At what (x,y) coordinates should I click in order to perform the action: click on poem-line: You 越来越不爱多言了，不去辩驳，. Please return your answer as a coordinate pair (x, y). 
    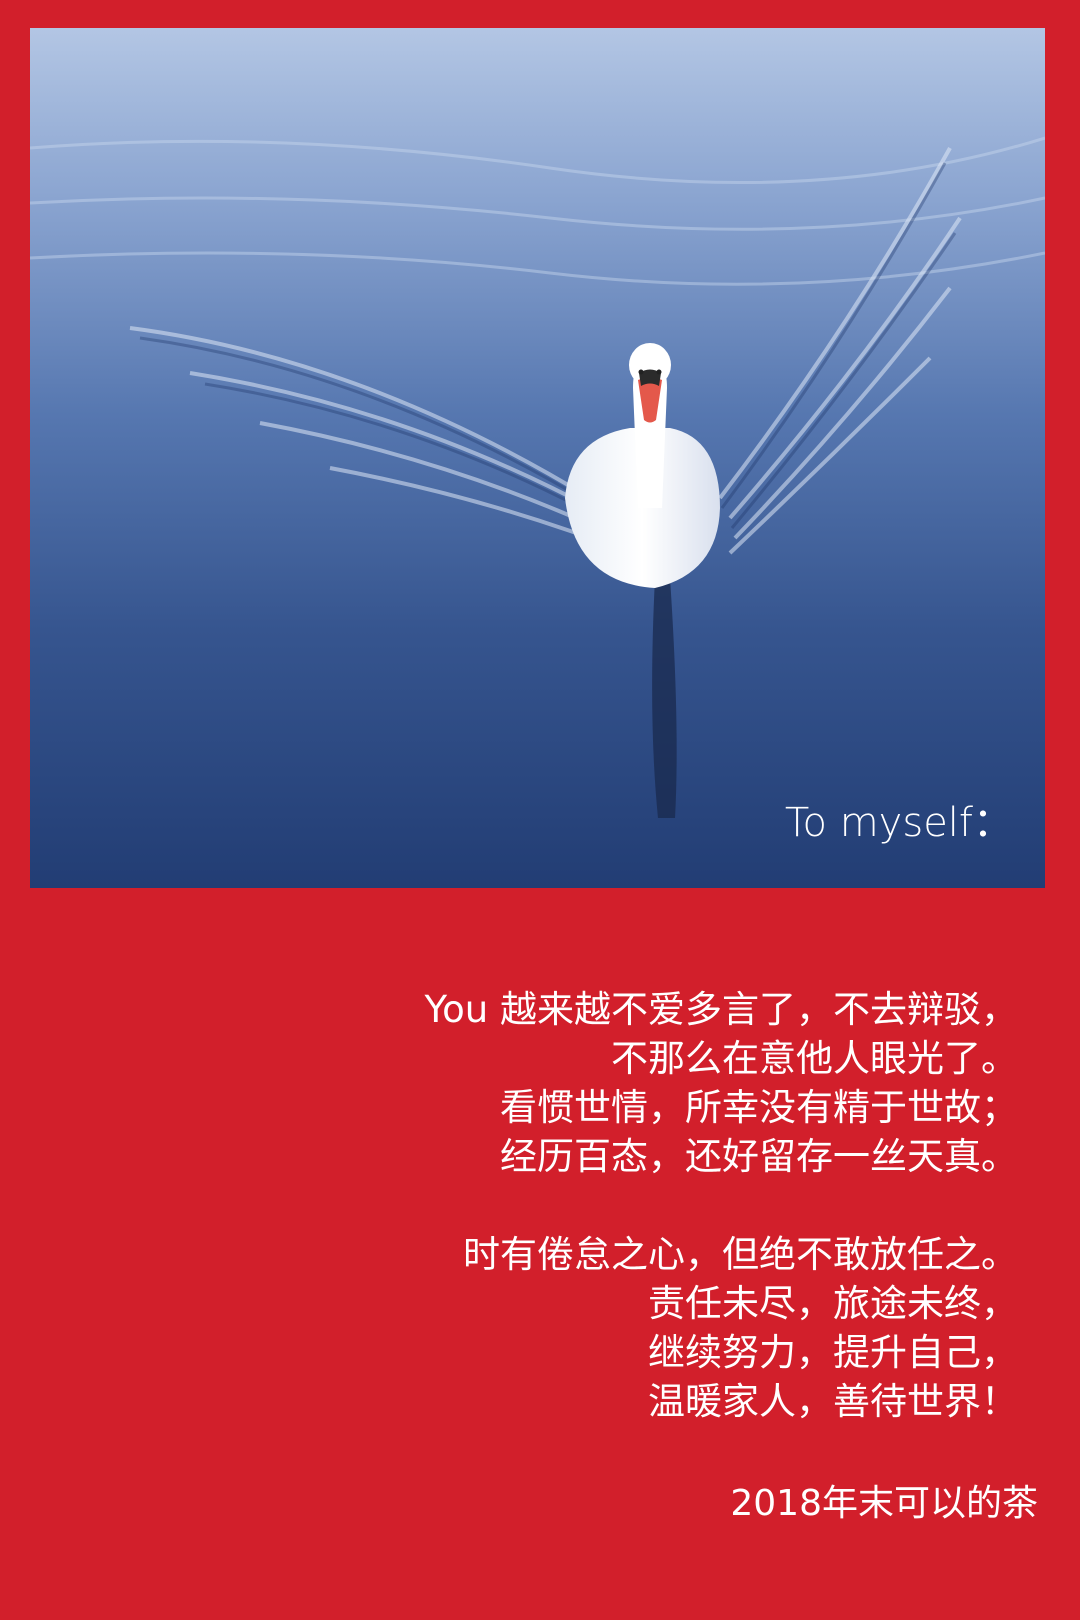
    Looking at the image, I should click on (721, 1009).